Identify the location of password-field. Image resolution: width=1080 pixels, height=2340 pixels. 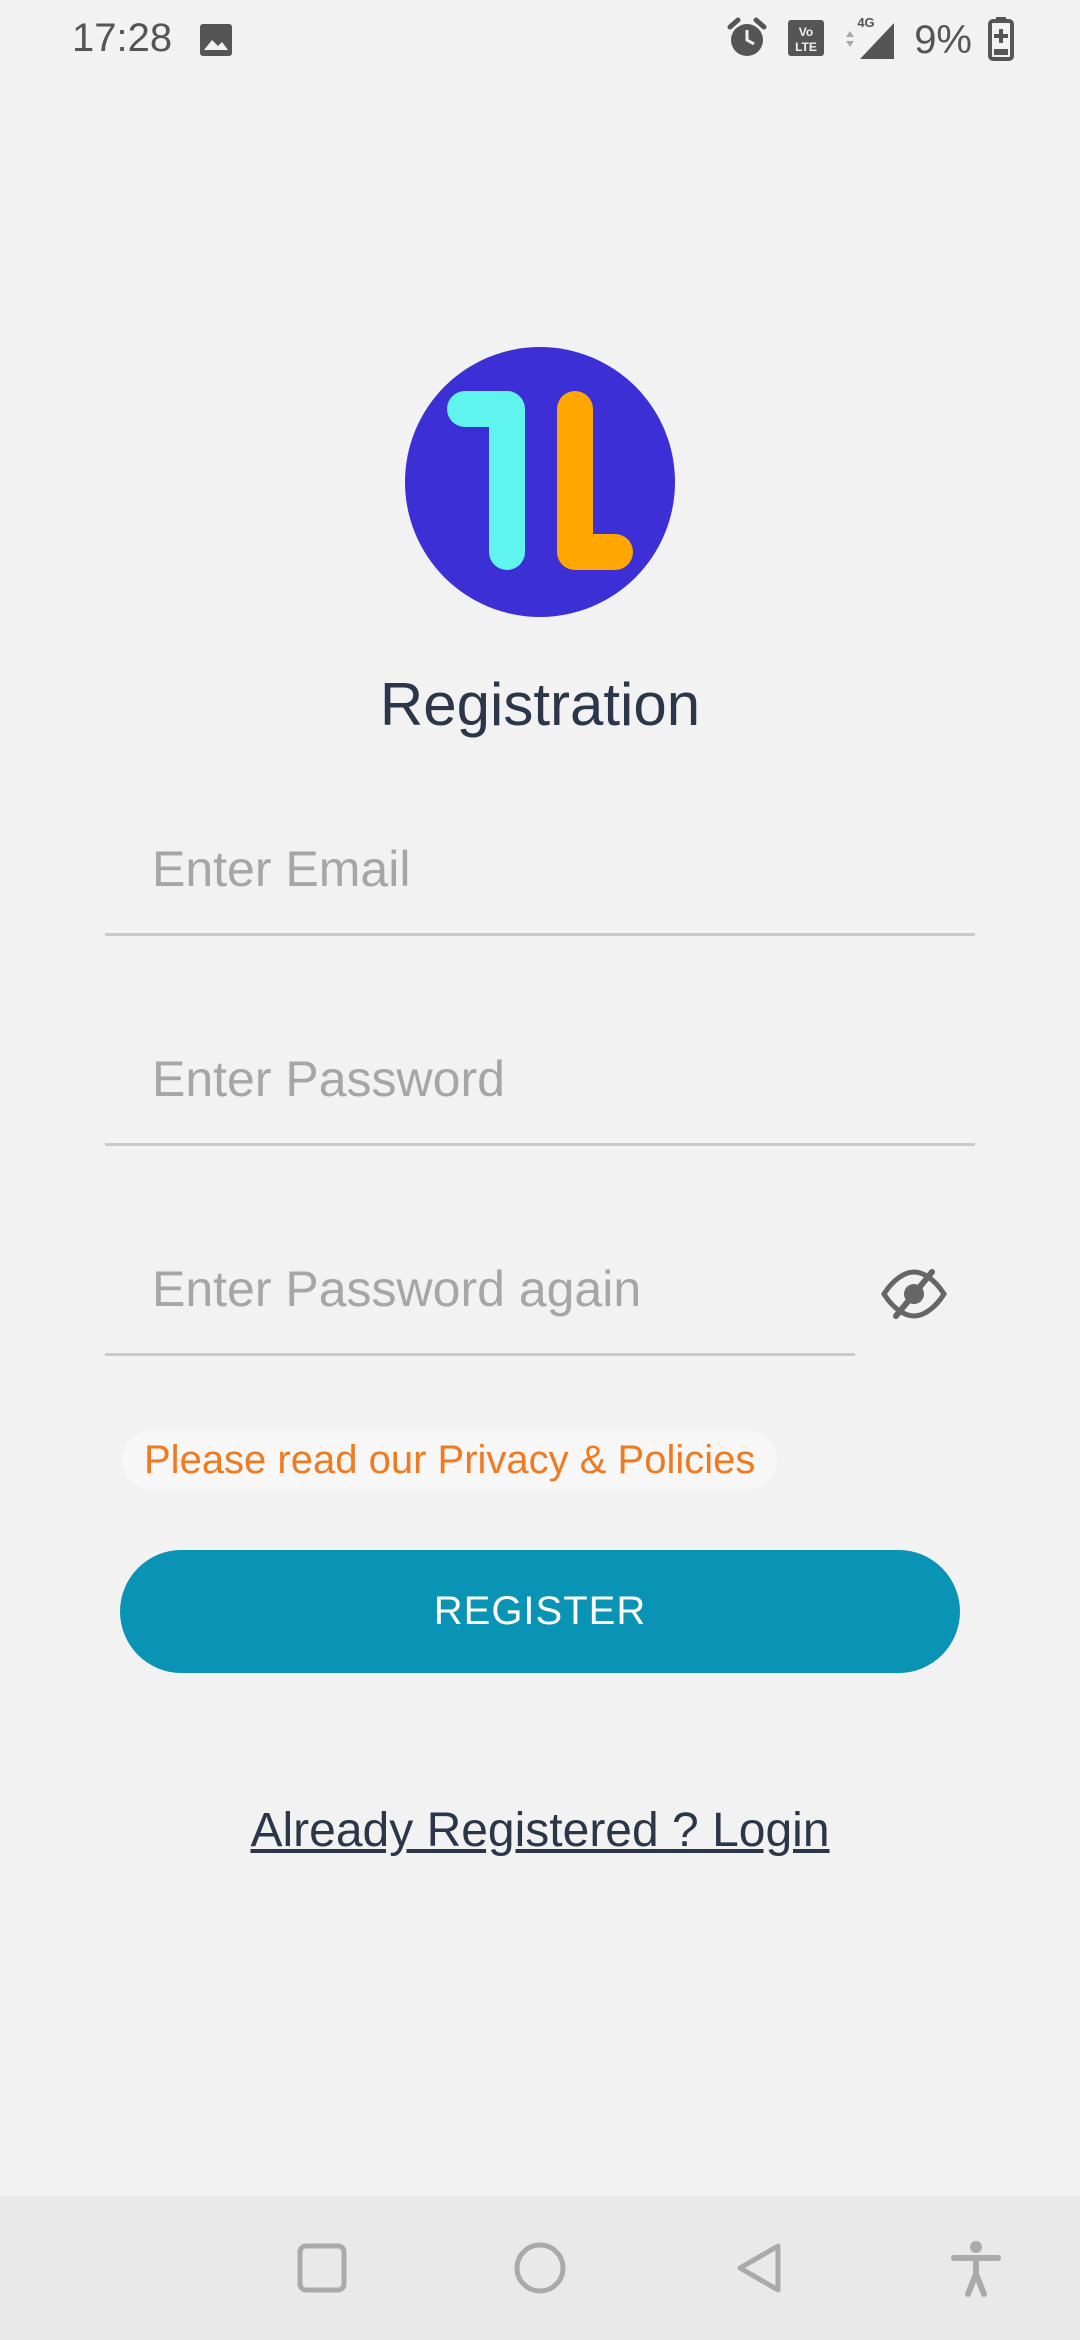
(540, 1089).